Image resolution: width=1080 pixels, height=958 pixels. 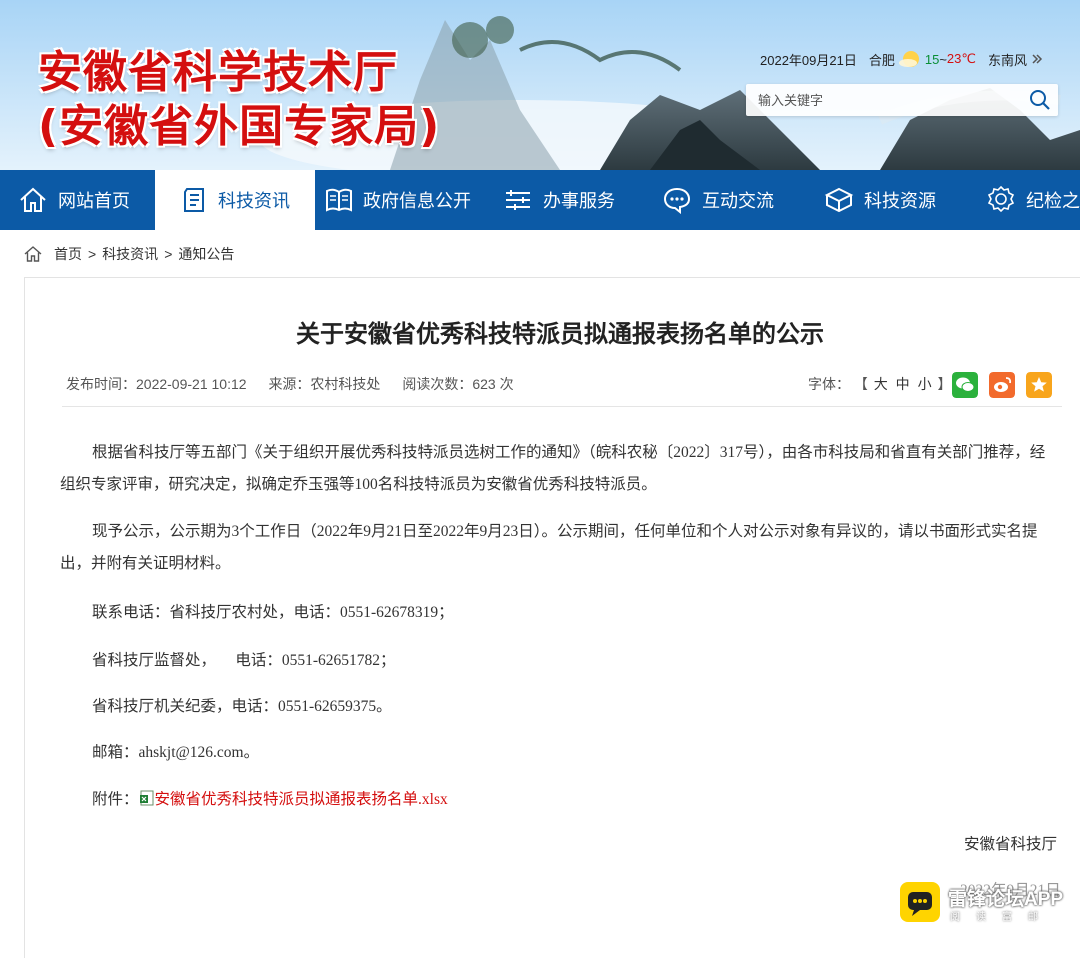 I want to click on wechat-icon, so click(x=965, y=385).